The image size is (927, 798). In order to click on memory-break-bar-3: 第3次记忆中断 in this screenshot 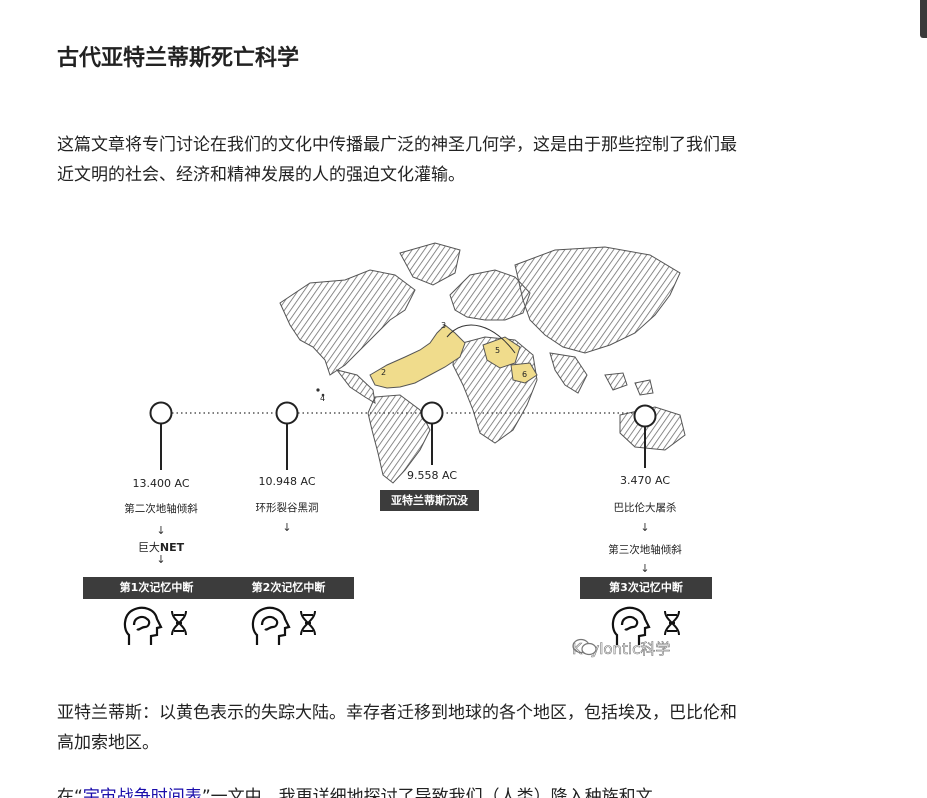, I will do `click(646, 588)`.